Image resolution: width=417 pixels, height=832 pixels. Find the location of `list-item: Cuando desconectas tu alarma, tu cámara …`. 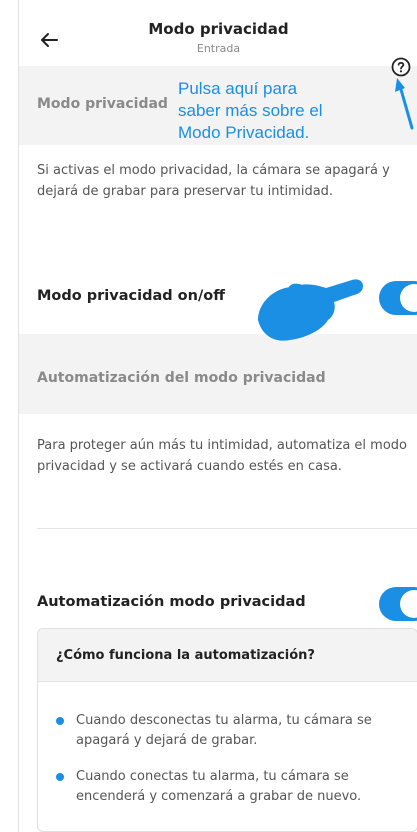

list-item: Cuando desconectas tu alarma, tu cámara … is located at coordinates (226, 731).